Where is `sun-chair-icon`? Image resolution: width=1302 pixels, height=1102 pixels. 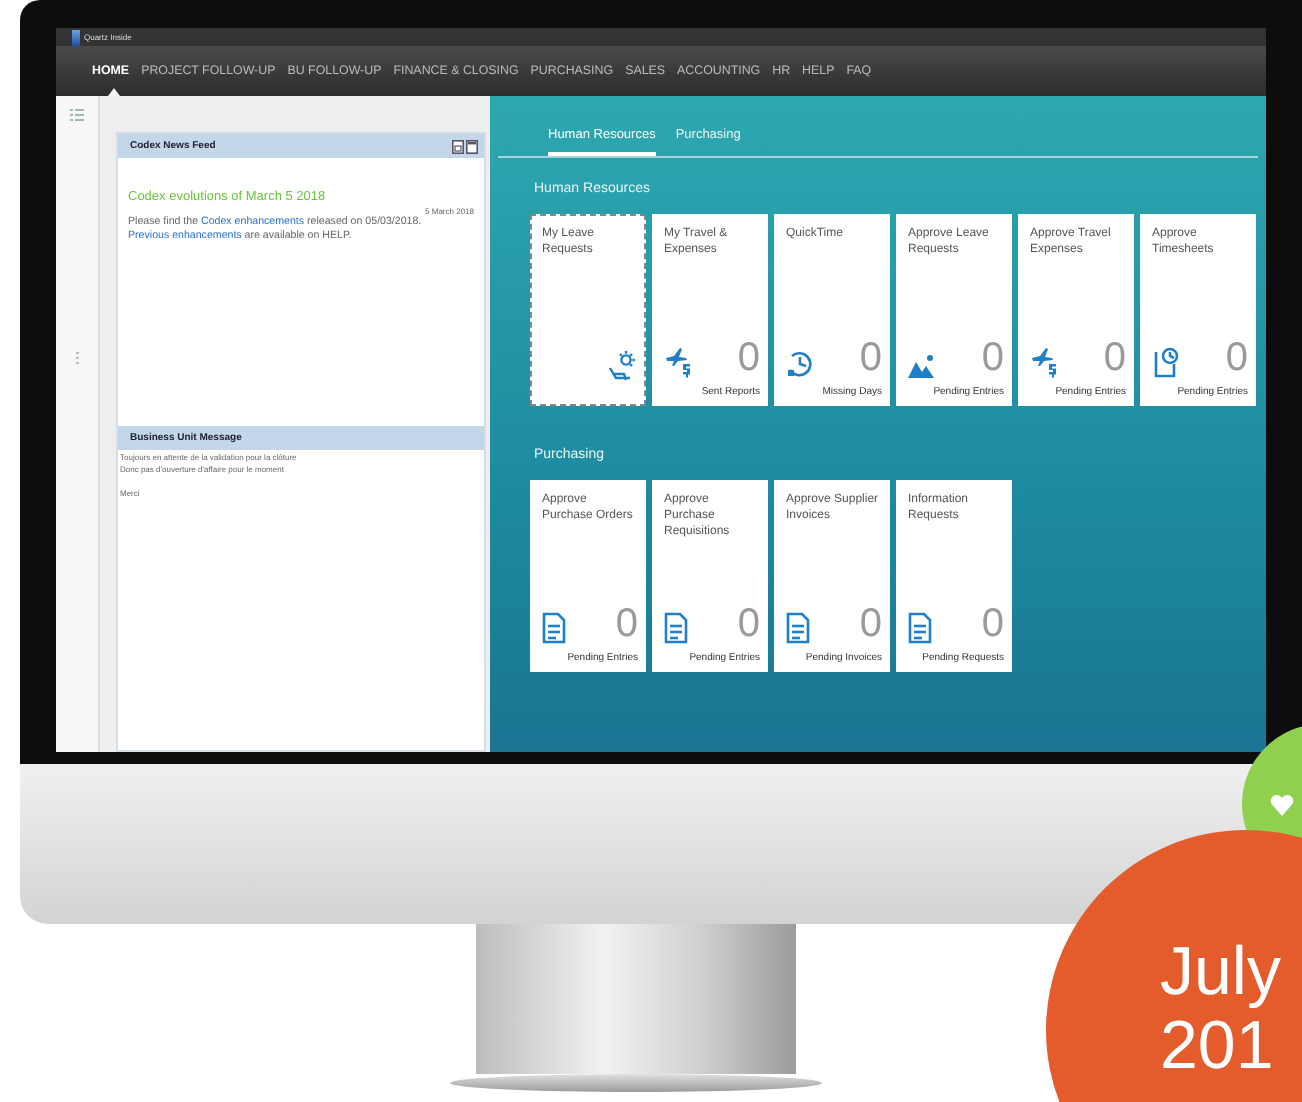 sun-chair-icon is located at coordinates (622, 366).